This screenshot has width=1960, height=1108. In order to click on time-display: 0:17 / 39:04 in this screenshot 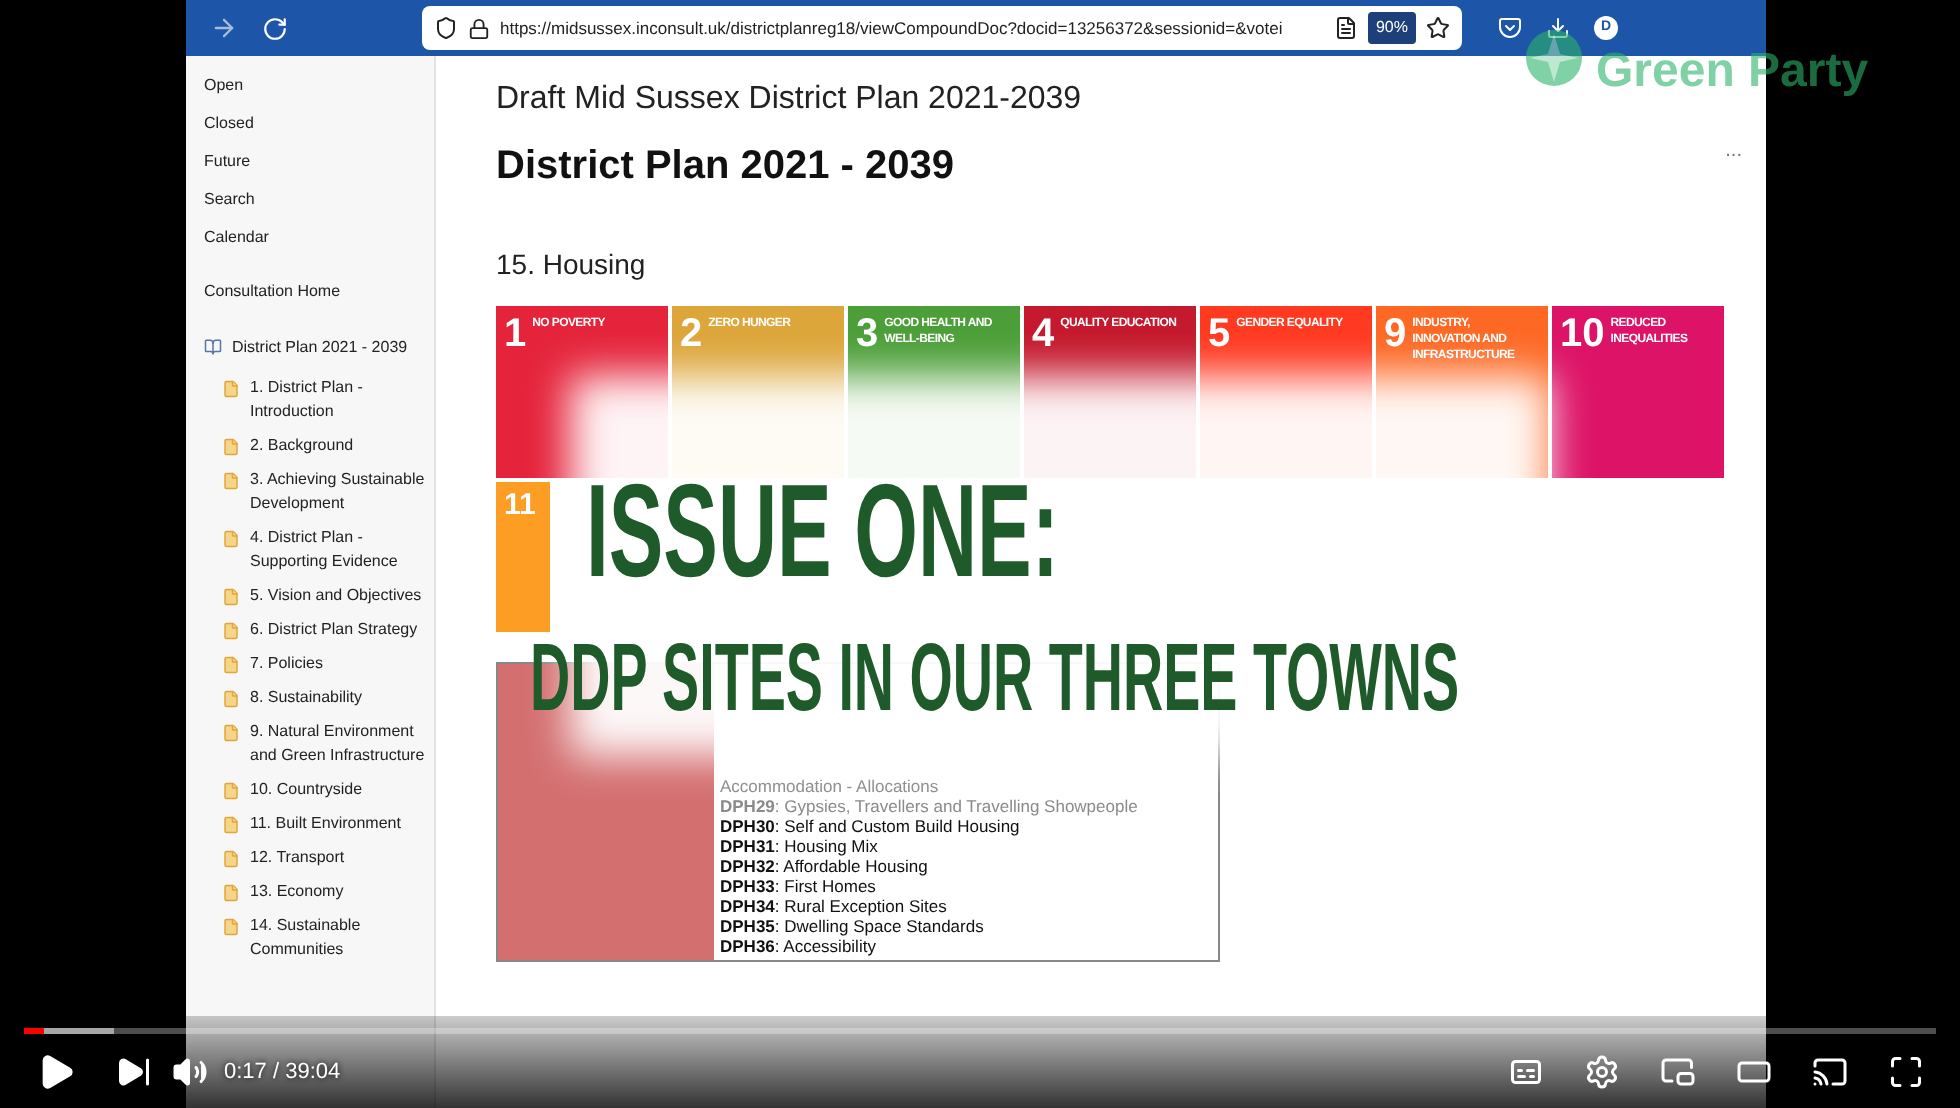, I will do `click(282, 1072)`.